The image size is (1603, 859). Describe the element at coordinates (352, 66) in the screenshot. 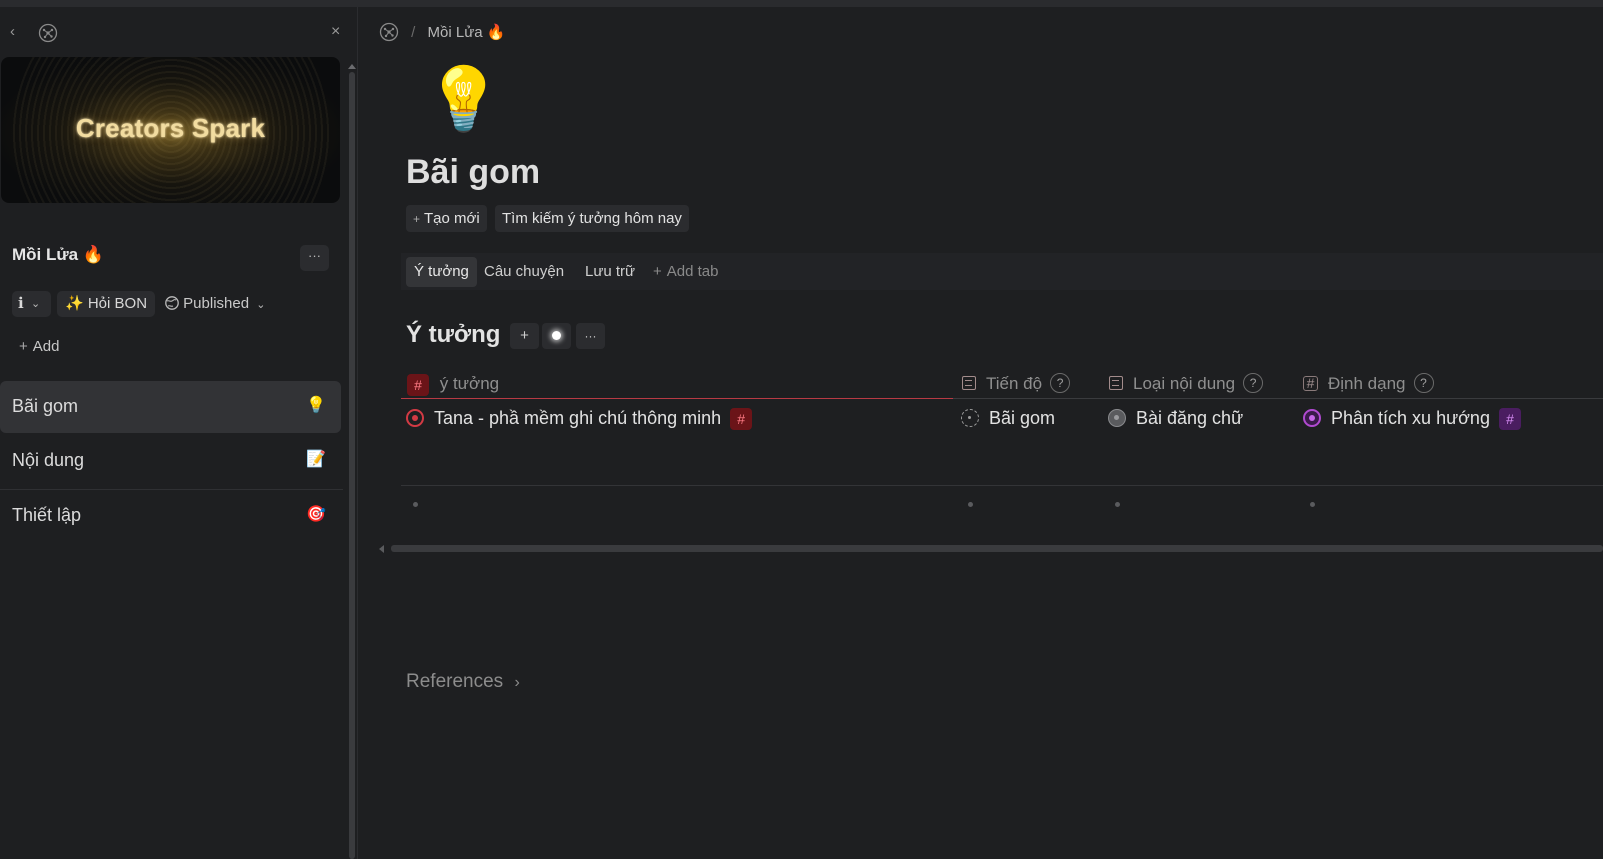

I see `scroll-up-arrow-icon` at that location.